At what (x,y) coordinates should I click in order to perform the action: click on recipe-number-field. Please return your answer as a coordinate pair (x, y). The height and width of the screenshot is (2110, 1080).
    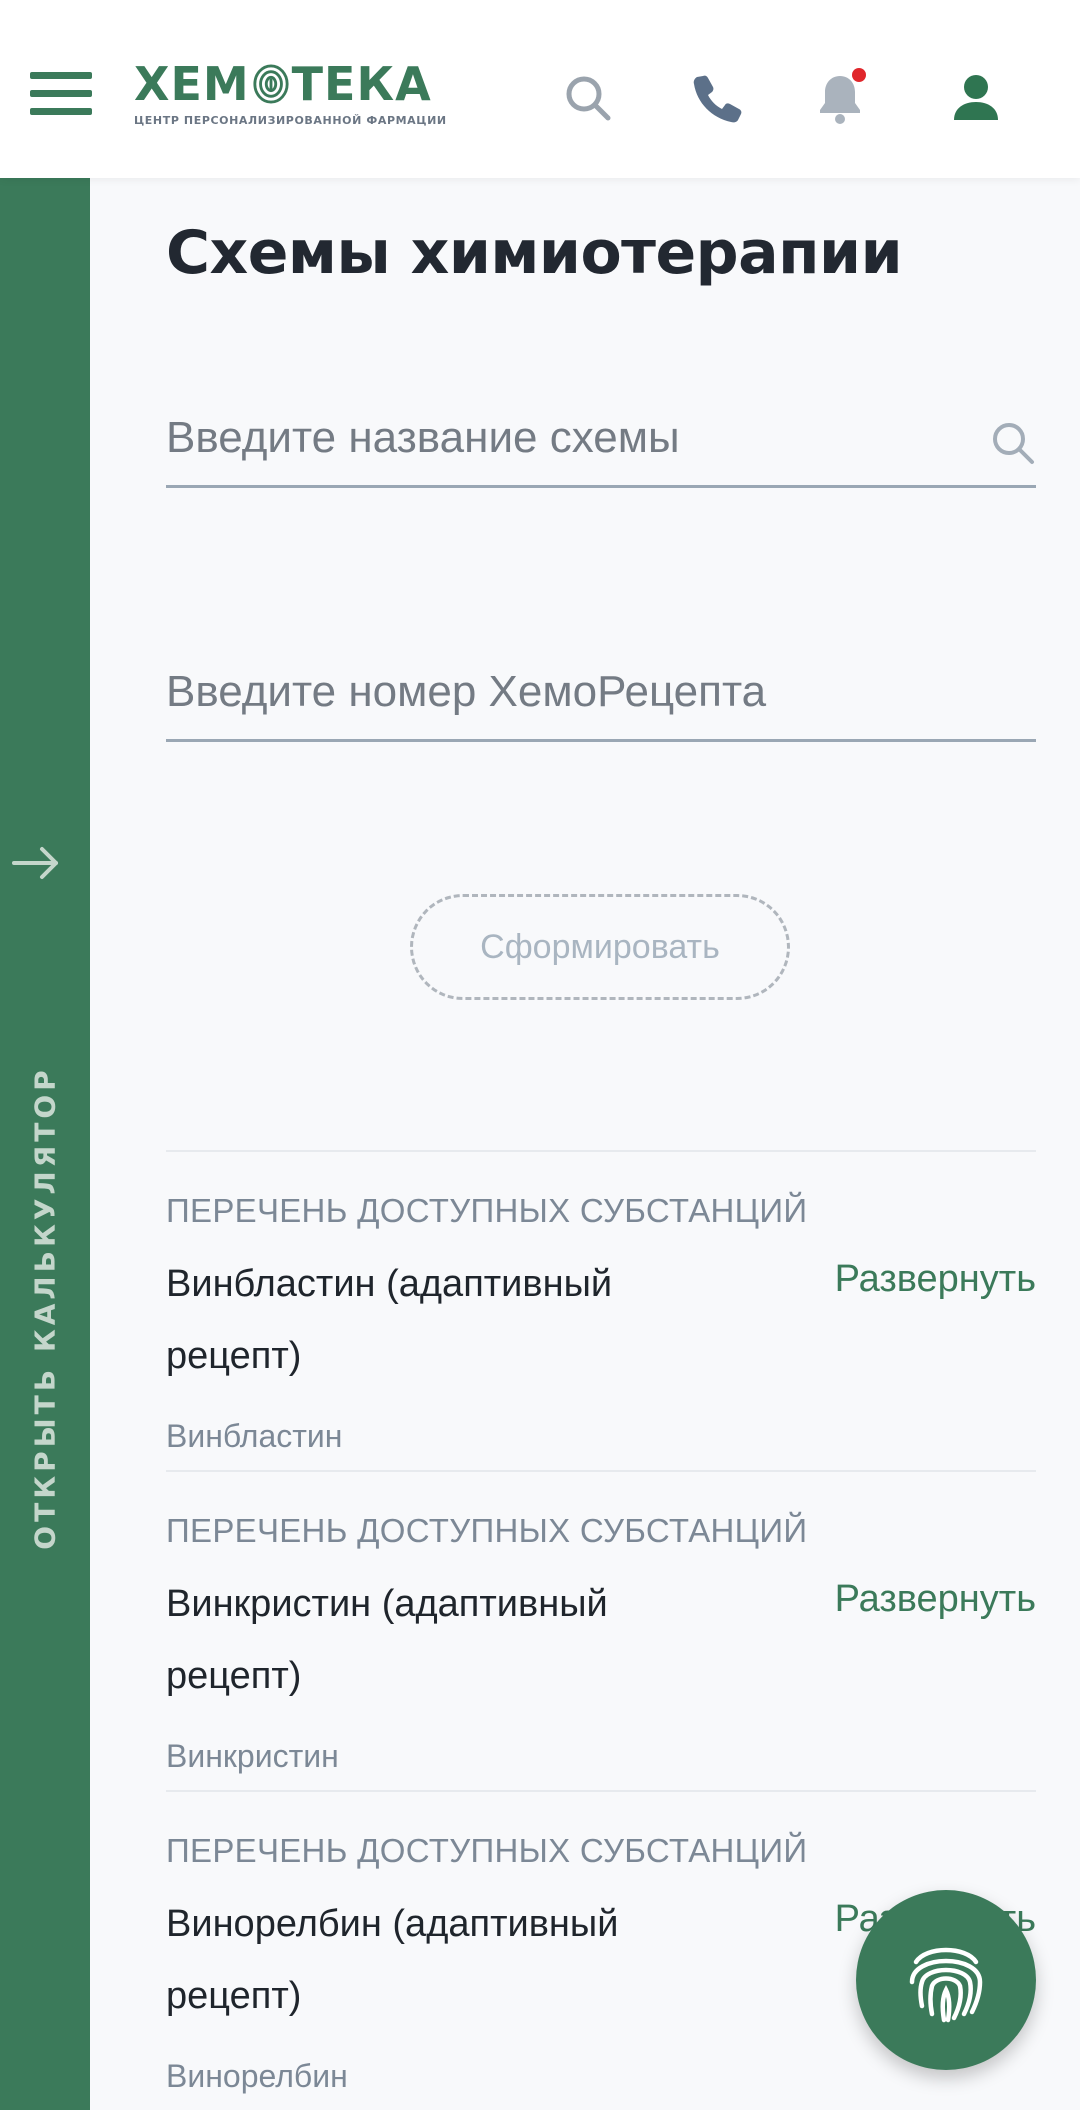
    Looking at the image, I should click on (601, 697).